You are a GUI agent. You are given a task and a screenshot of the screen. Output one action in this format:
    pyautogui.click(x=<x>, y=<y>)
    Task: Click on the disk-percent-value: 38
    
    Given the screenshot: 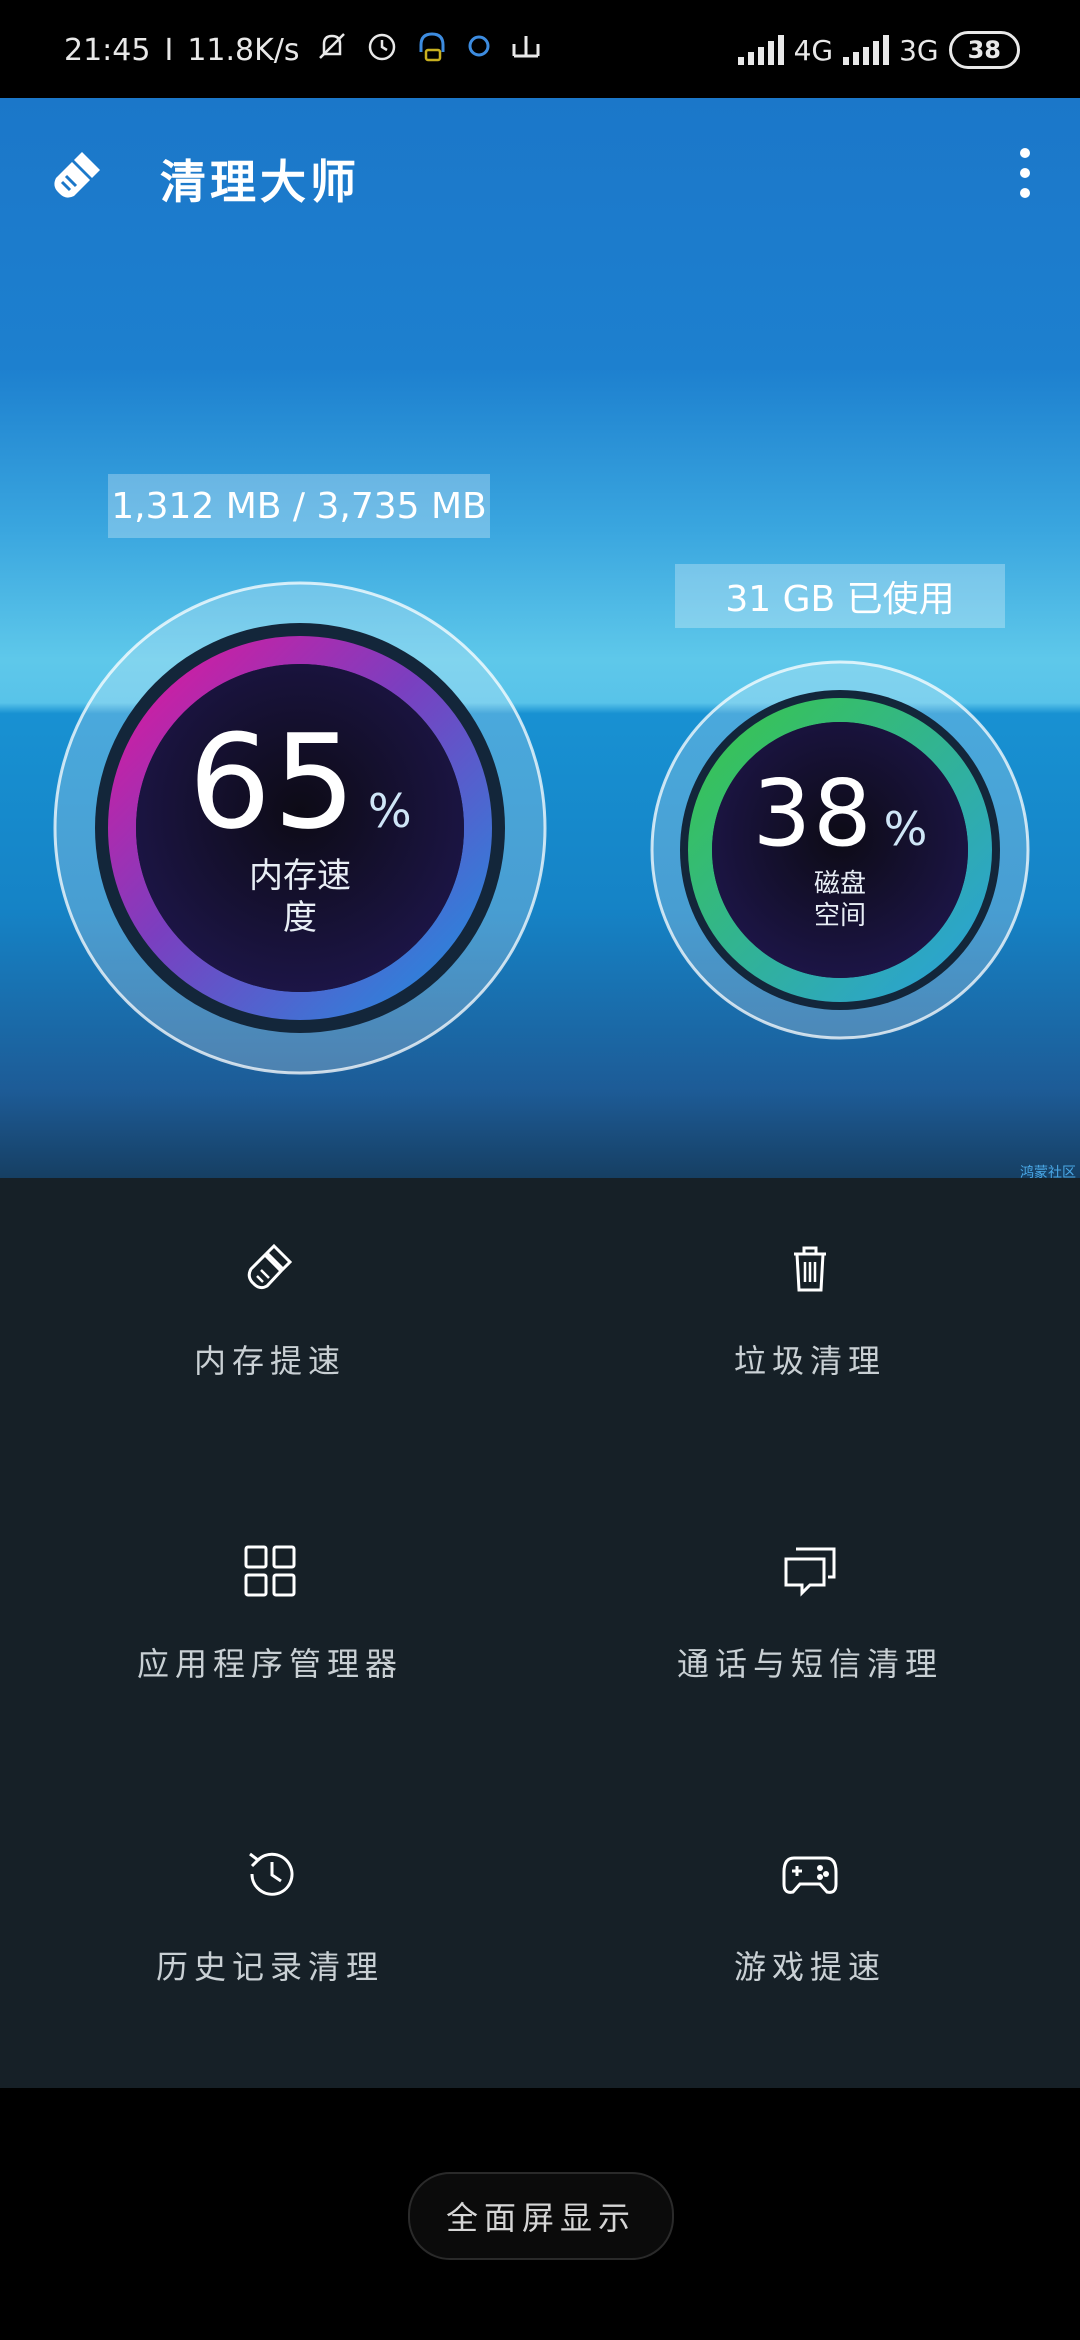 What is the action you would take?
    pyautogui.click(x=813, y=813)
    